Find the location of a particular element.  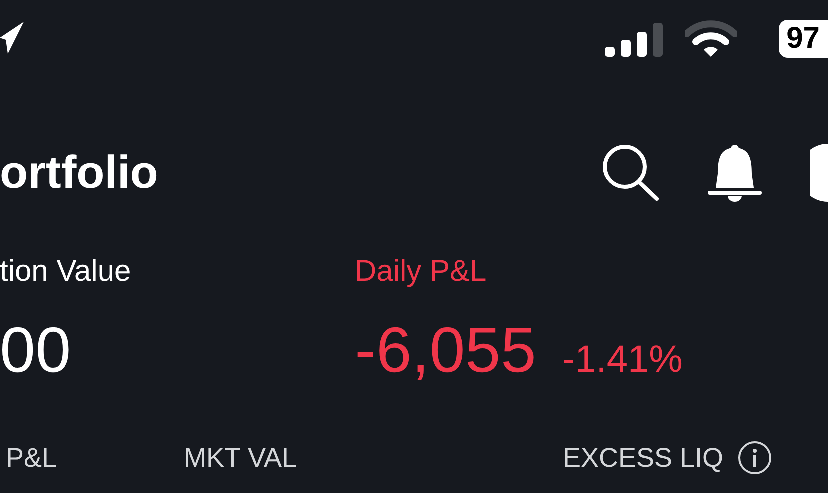

column-header: P&L is located at coordinates (32, 458).